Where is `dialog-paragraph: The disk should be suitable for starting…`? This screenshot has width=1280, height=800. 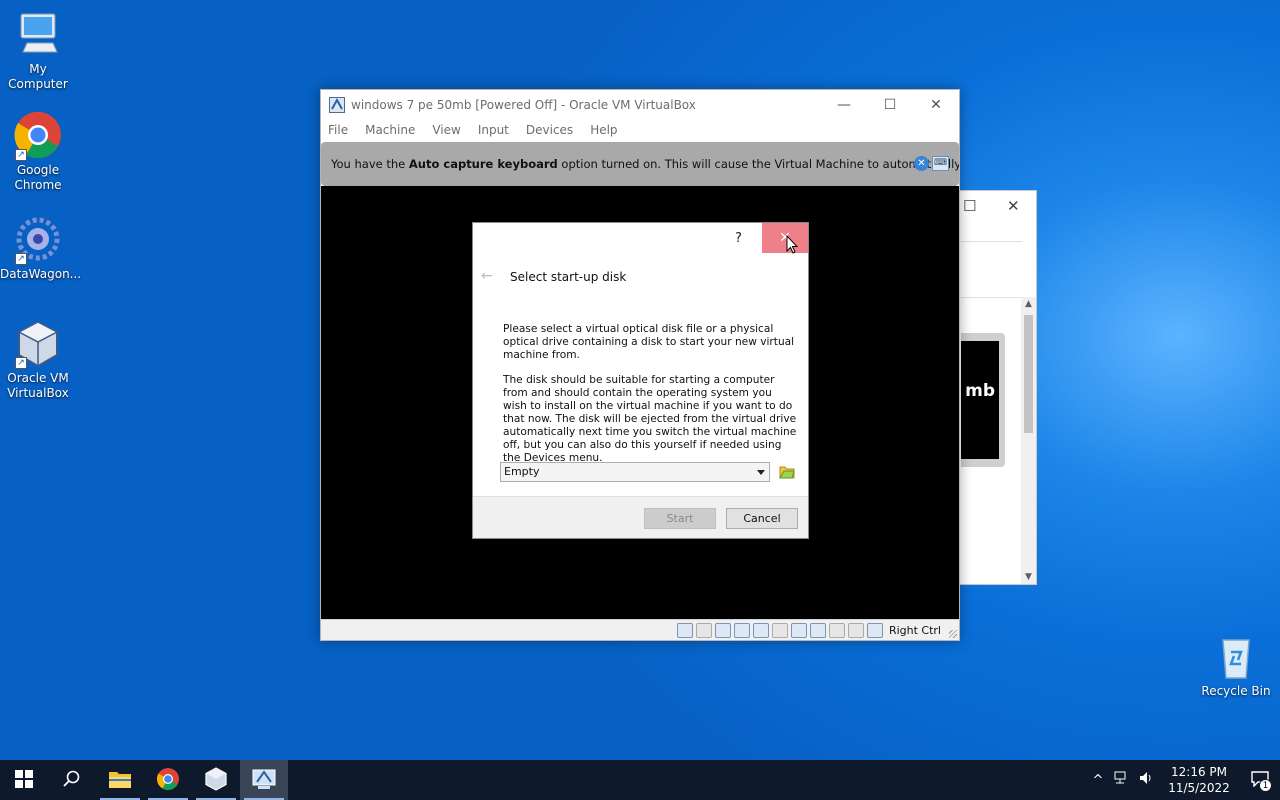
dialog-paragraph: The disk should be suitable for starting… is located at coordinates (650, 419).